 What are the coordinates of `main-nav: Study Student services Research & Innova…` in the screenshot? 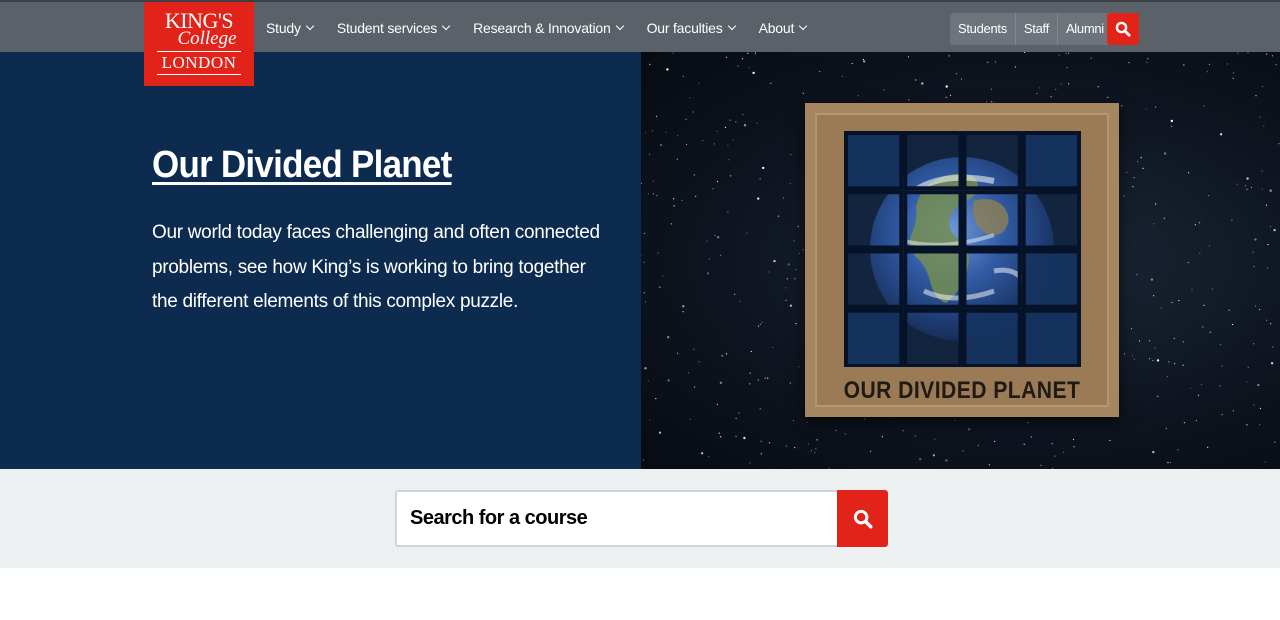 It's located at (548, 28).